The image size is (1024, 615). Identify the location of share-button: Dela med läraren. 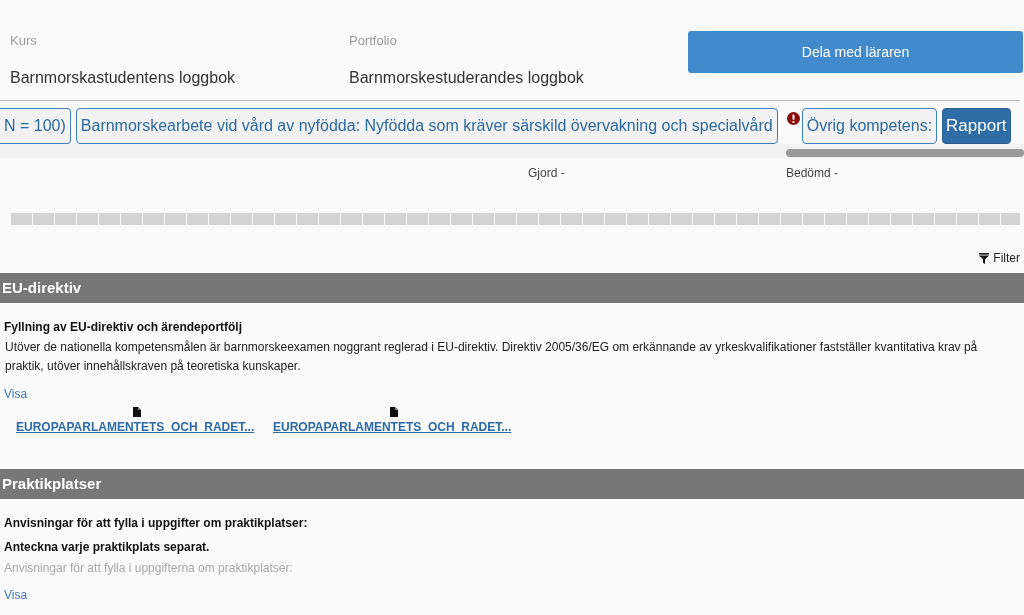
(855, 52).